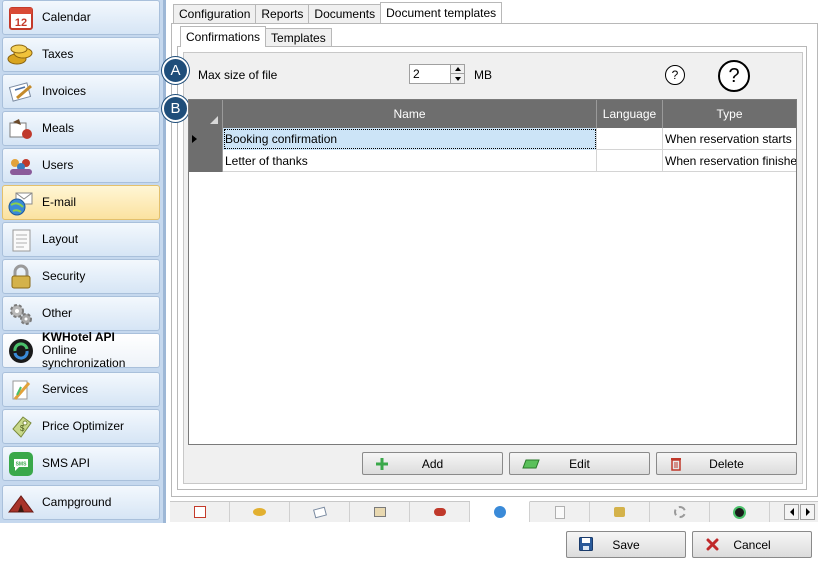  What do you see at coordinates (626, 544) in the screenshot?
I see `save-button: Save` at bounding box center [626, 544].